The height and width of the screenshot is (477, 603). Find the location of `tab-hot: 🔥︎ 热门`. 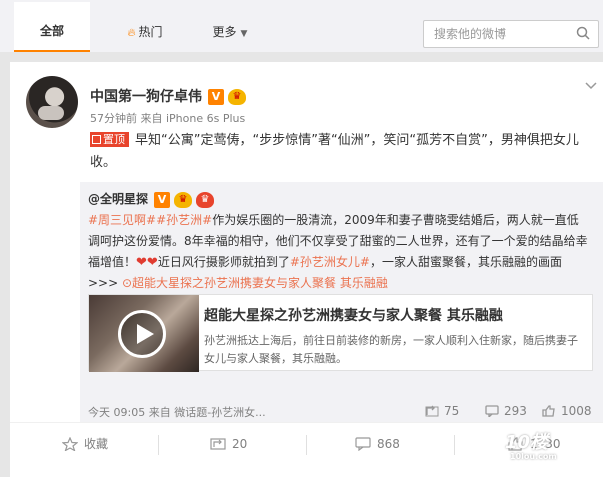

tab-hot: 🔥︎ 热门 is located at coordinates (145, 26).